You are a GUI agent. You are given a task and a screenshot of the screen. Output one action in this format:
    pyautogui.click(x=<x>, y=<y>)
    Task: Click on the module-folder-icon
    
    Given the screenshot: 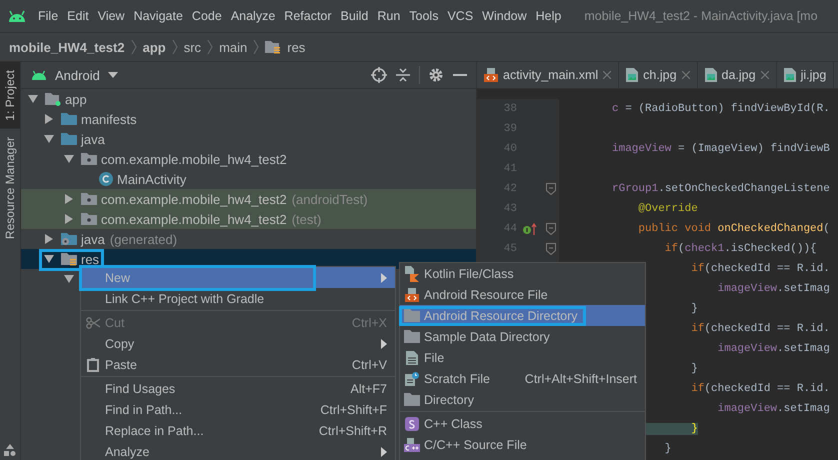 What is the action you would take?
    pyautogui.click(x=53, y=99)
    